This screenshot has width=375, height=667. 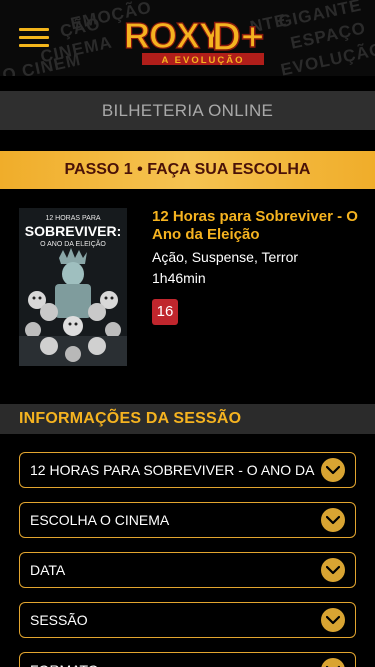 I want to click on bilheteria-online-bar: BILHETERIA ONLINE, so click(x=187, y=110).